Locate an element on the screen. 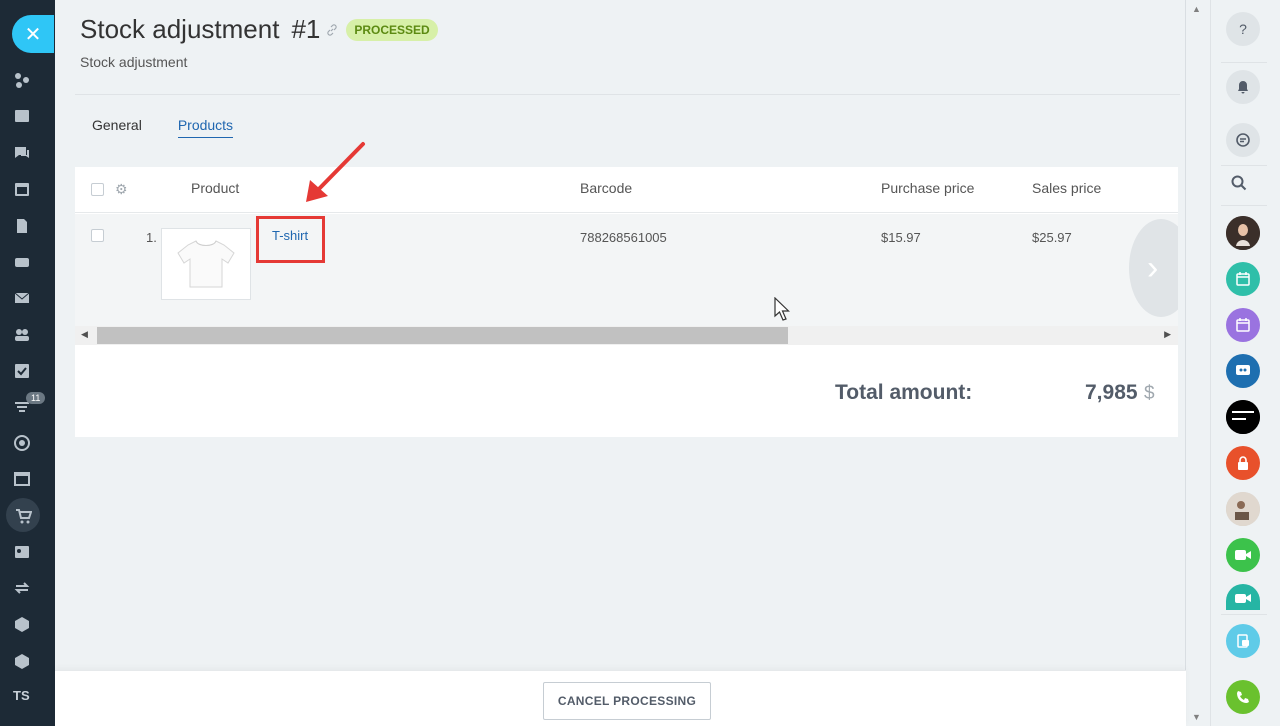 The width and height of the screenshot is (1280, 726). bell-icon is located at coordinates (1243, 87).